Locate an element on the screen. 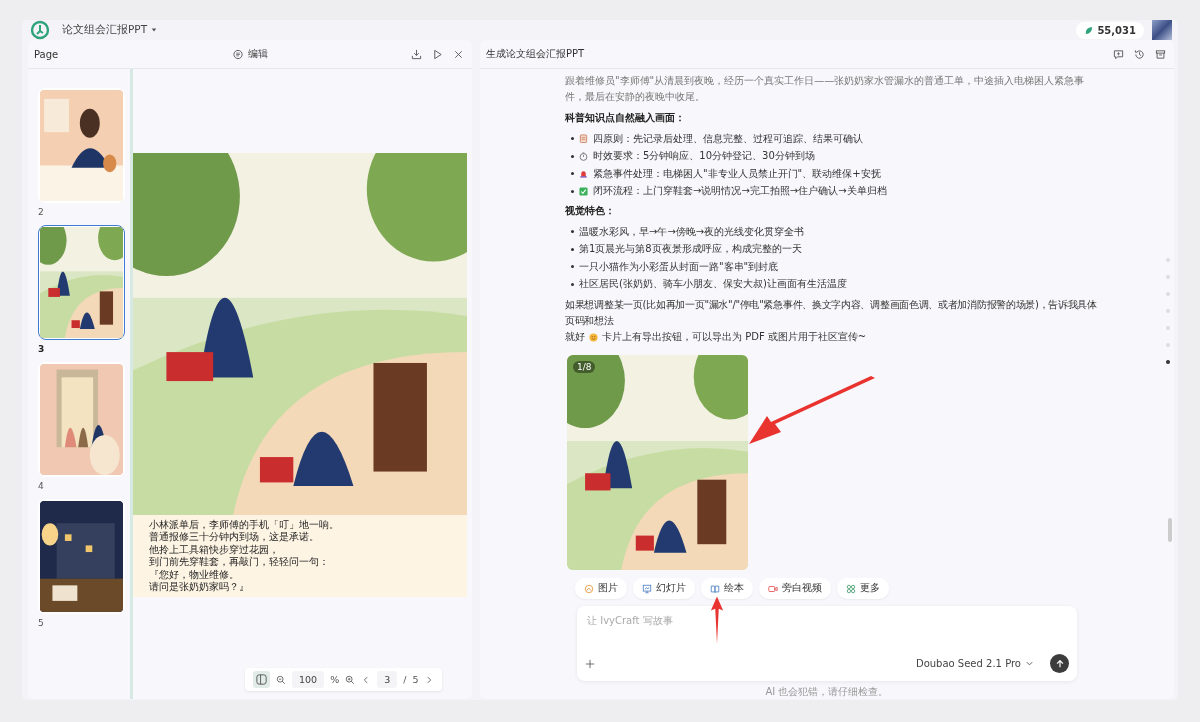  bullet-text: 社区居民(张奶奶、骑车小朋友、保安大叔)让画面有生活温度 is located at coordinates (713, 284).